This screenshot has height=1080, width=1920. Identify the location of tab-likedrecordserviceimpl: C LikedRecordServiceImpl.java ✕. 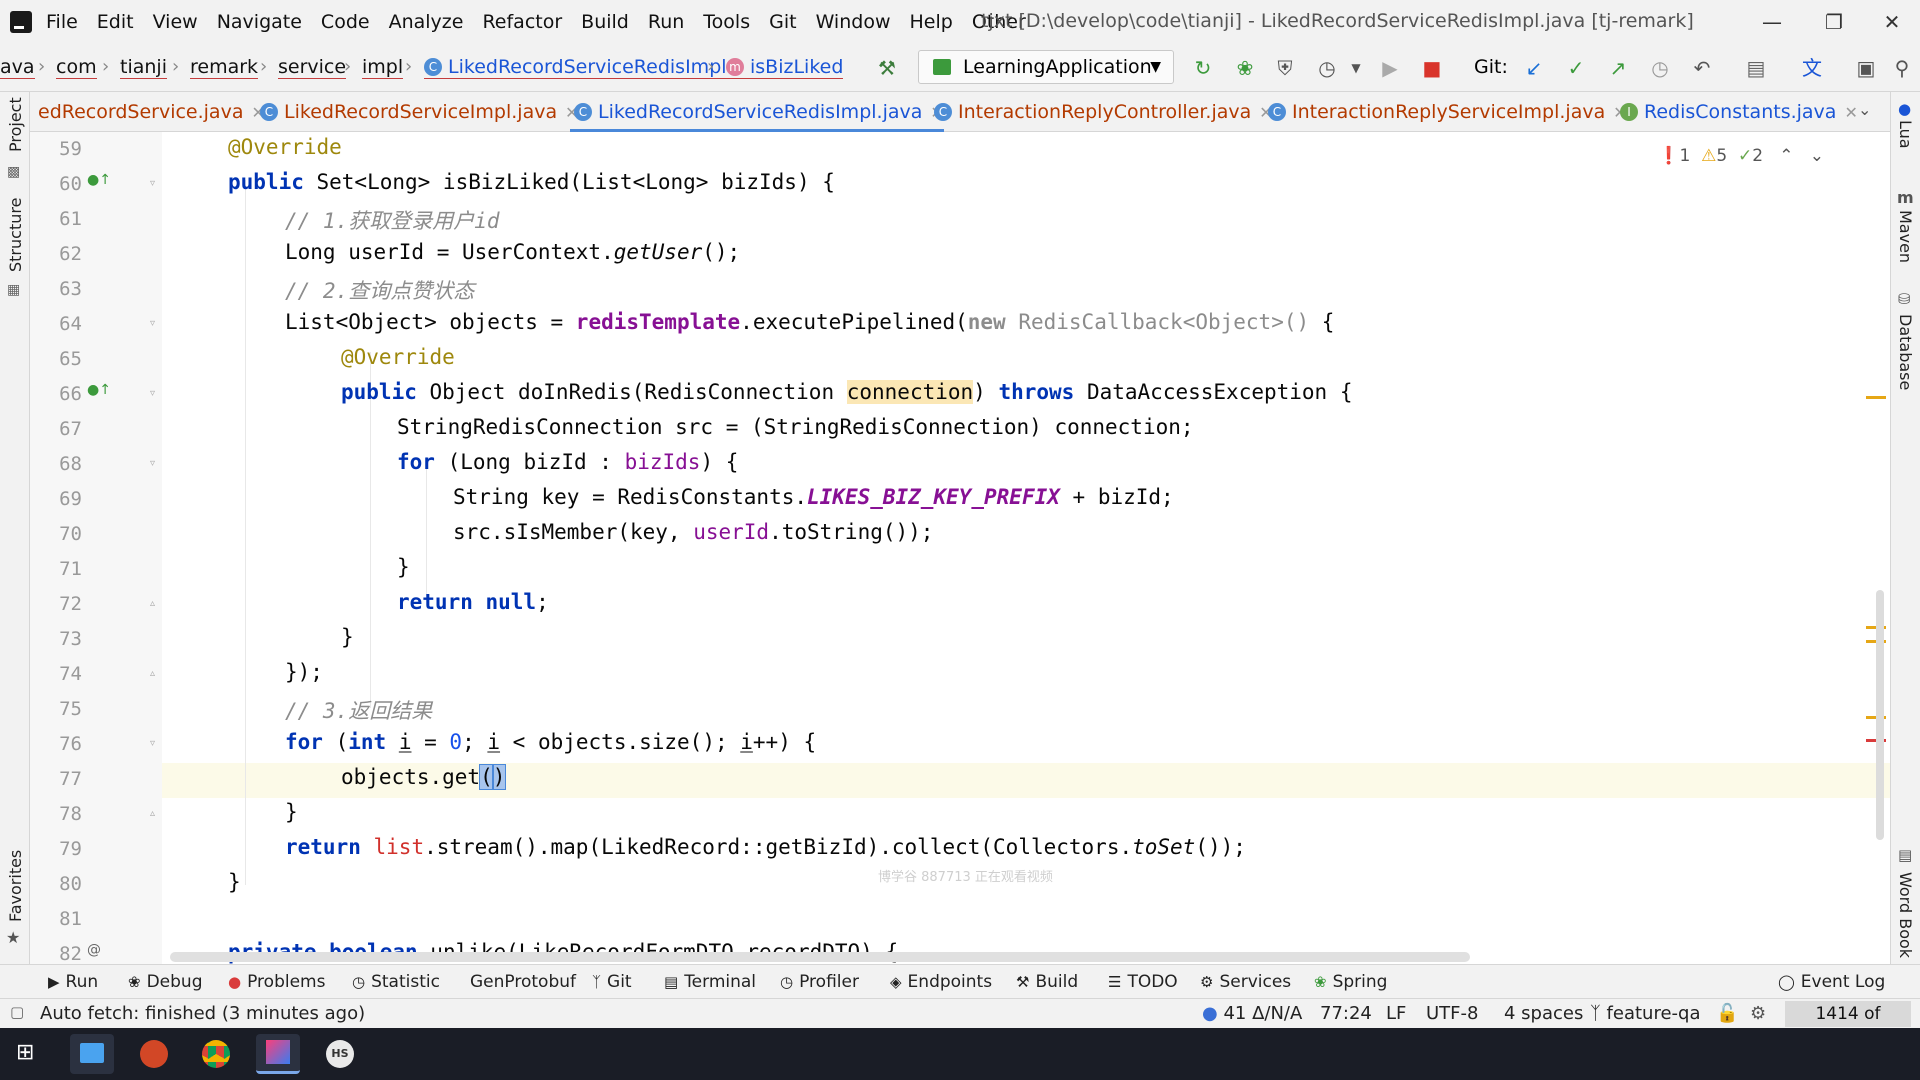
(417, 112).